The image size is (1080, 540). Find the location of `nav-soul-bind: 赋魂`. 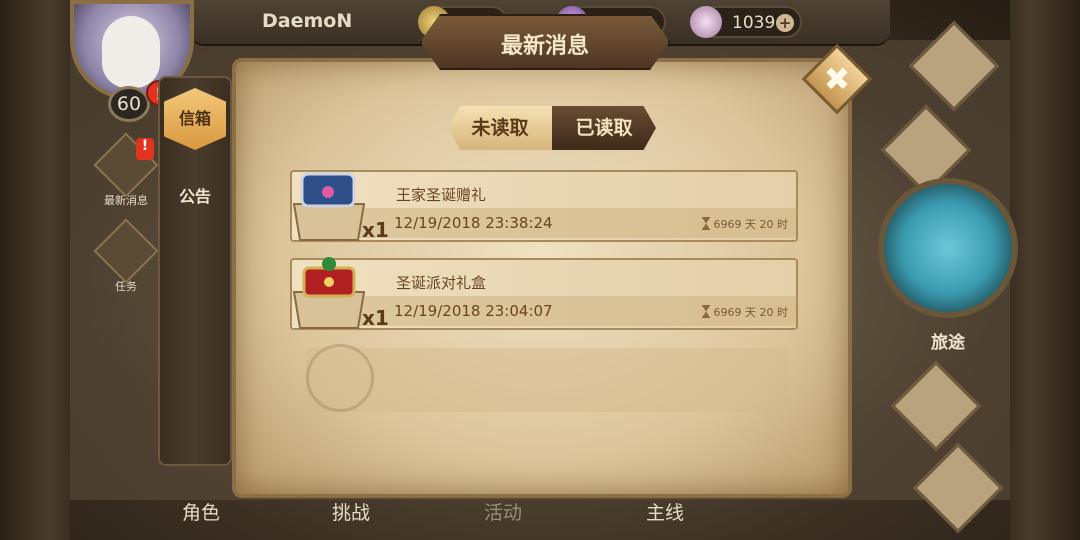

nav-soul-bind: 赋魂 is located at coordinates (936, 406).